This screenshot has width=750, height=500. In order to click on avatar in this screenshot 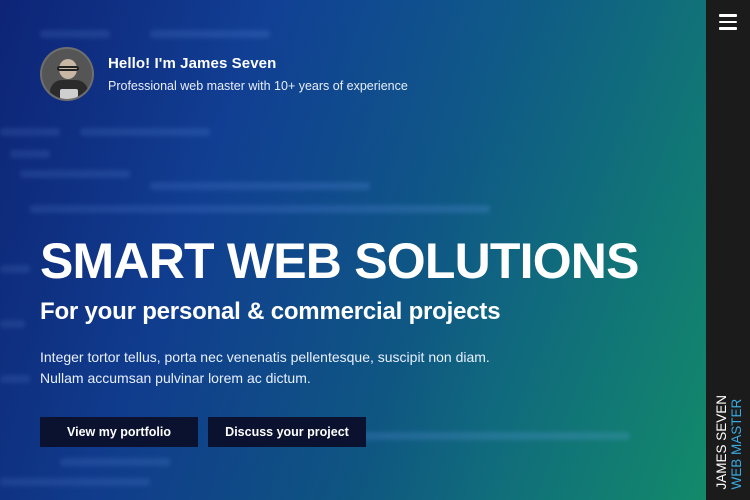, I will do `click(67, 74)`.